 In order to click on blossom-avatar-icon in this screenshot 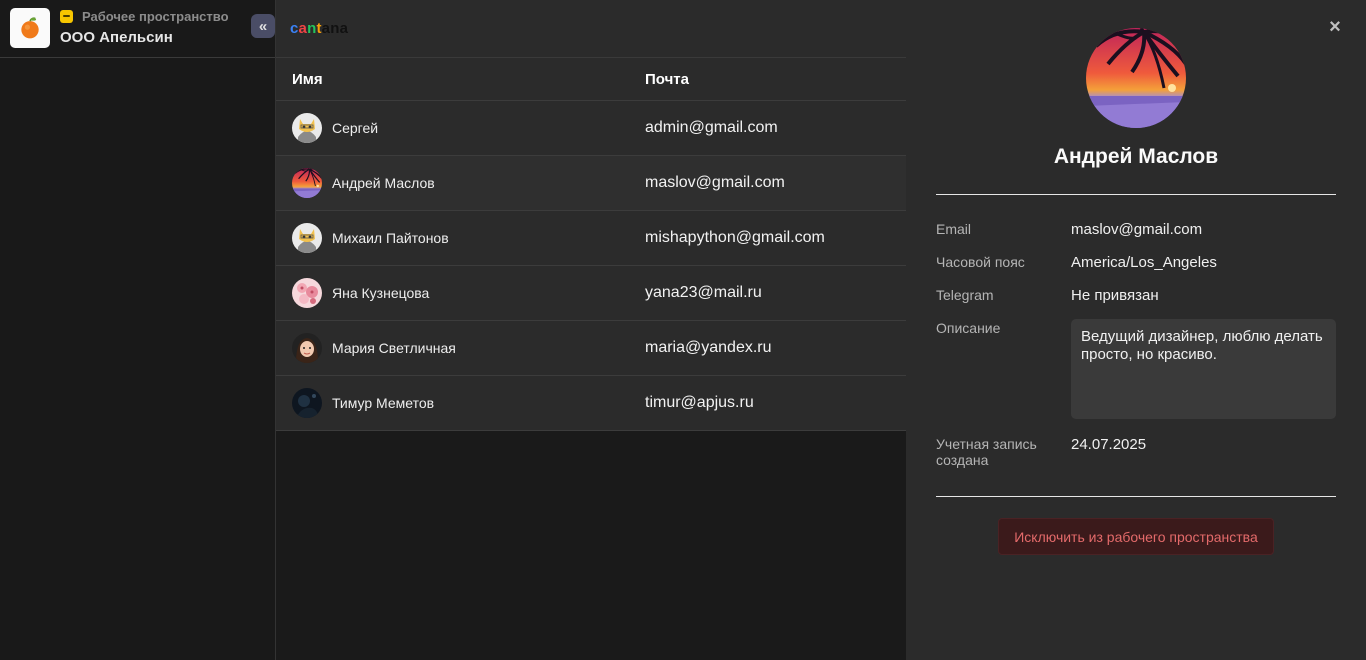, I will do `click(307, 293)`.